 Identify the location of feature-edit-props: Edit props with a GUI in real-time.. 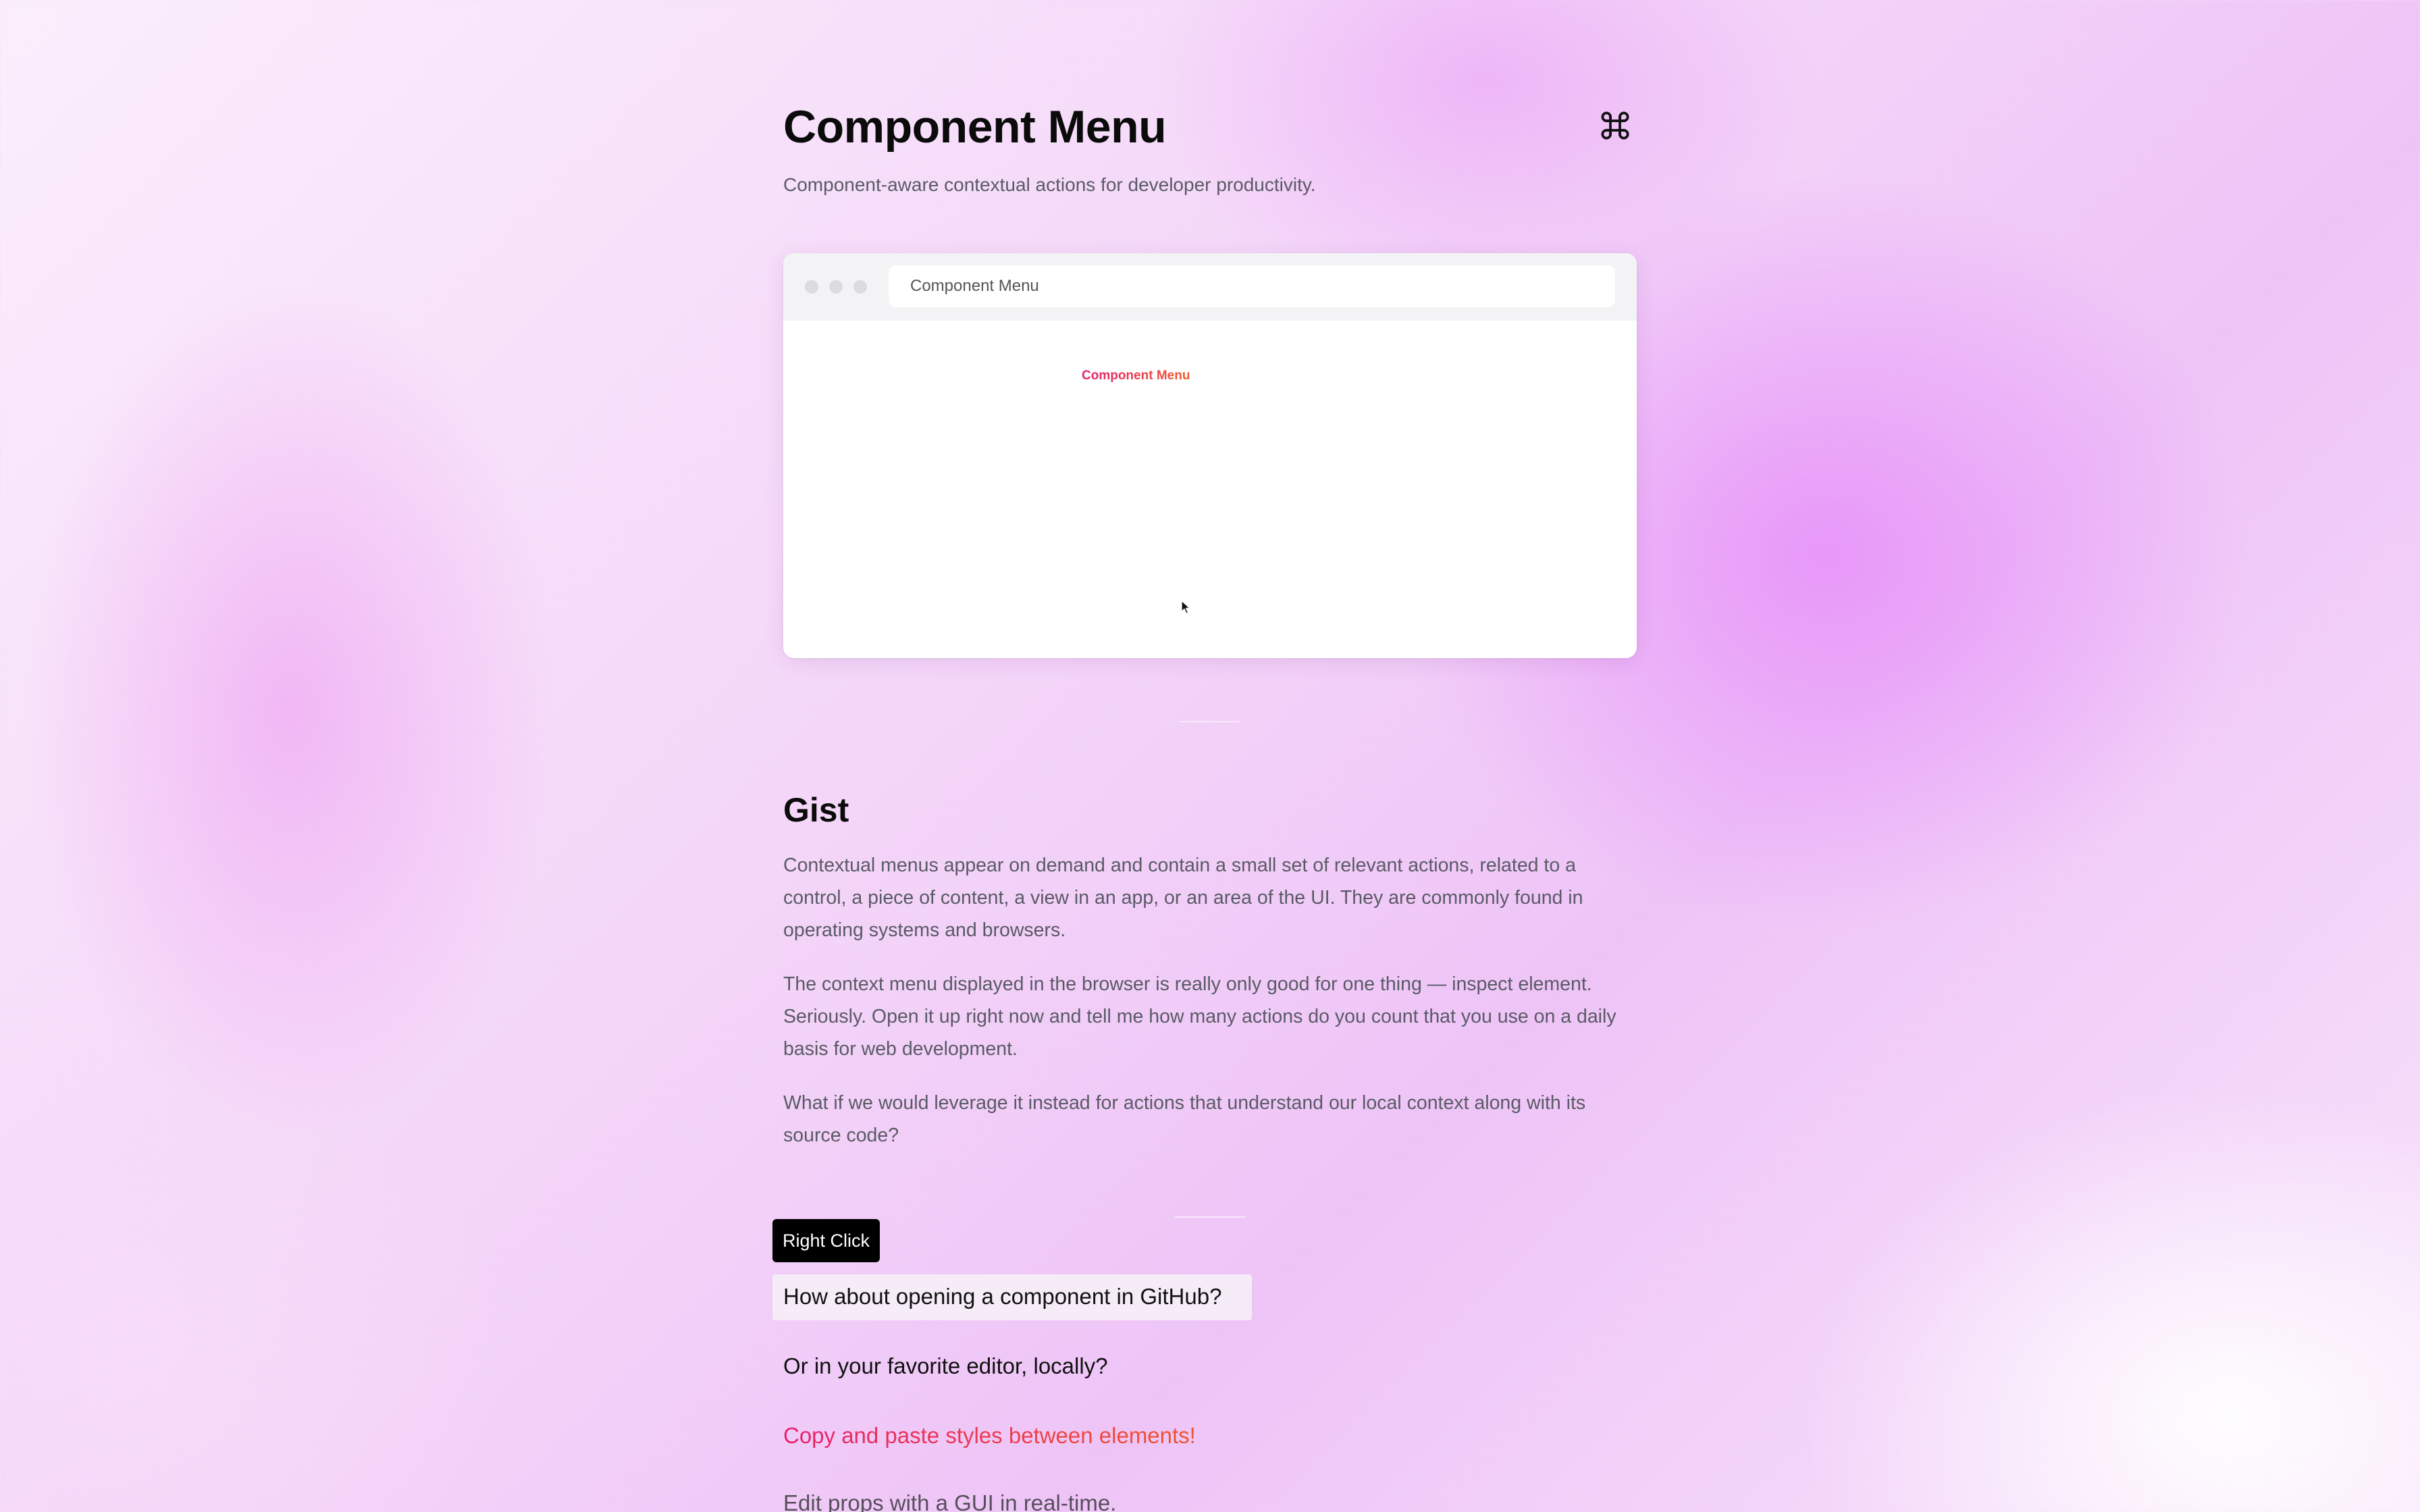
(949, 1500).